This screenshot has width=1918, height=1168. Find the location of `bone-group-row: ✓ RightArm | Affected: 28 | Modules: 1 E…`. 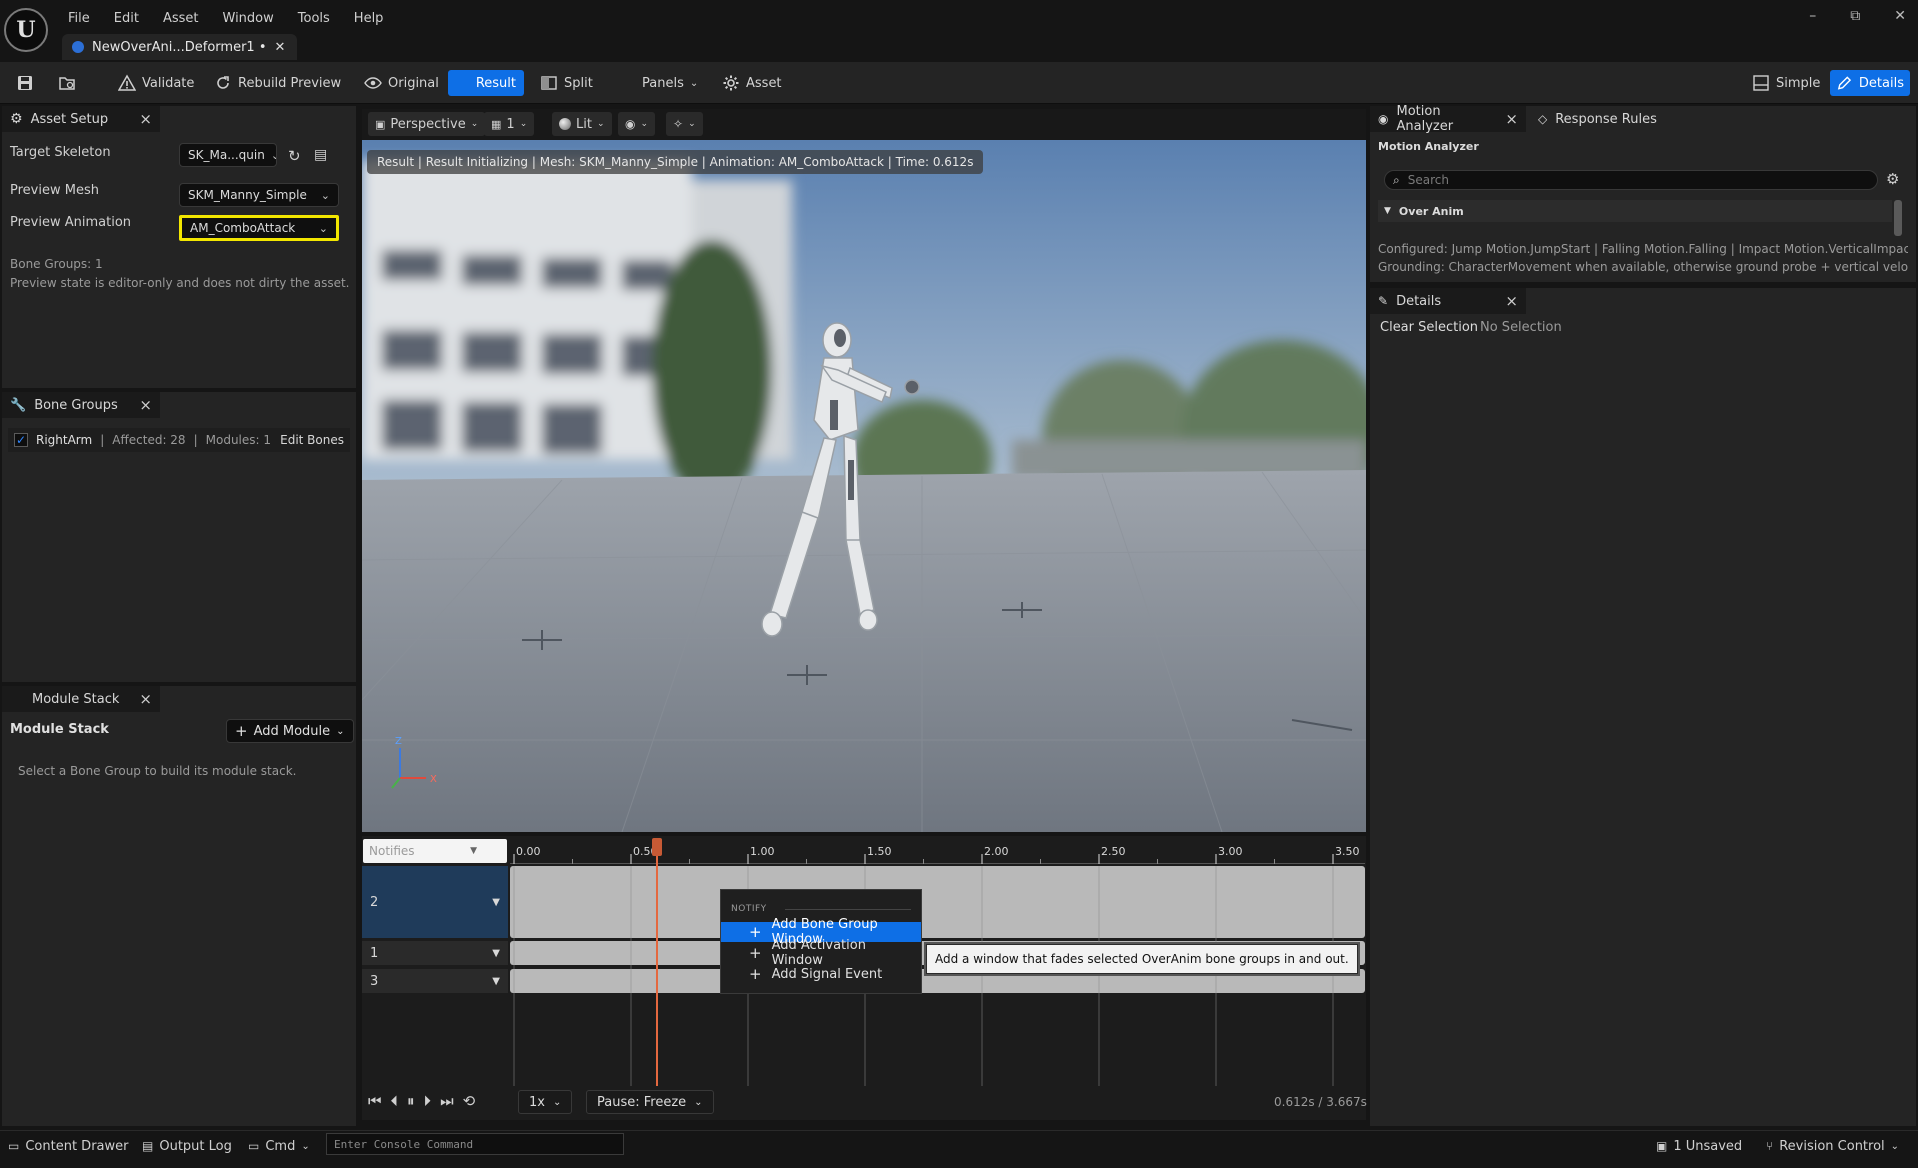

bone-group-row: ✓ RightArm | Affected: 28 | Modules: 1 E… is located at coordinates (179, 440).